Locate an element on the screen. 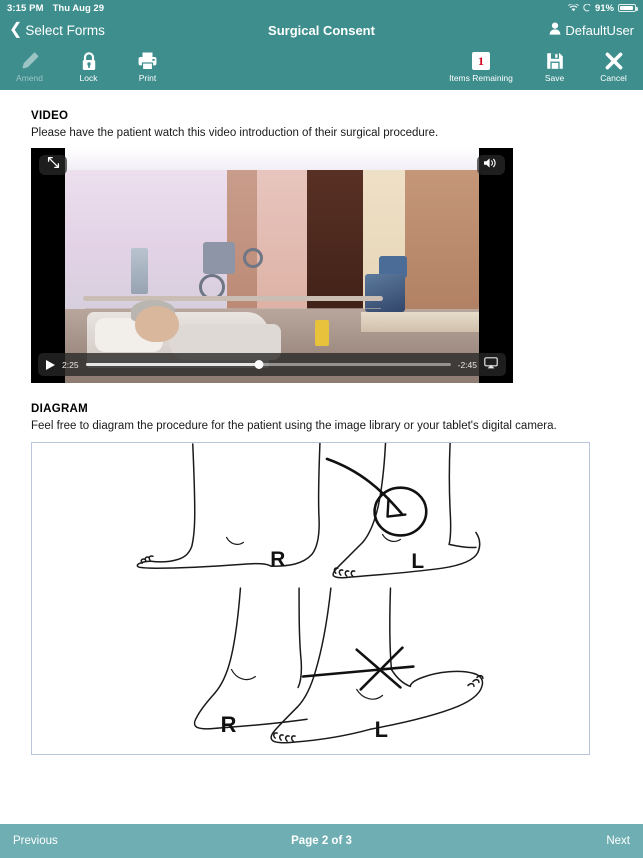 The image size is (643, 858). circle-with-arrow-annotation is located at coordinates (376, 497).